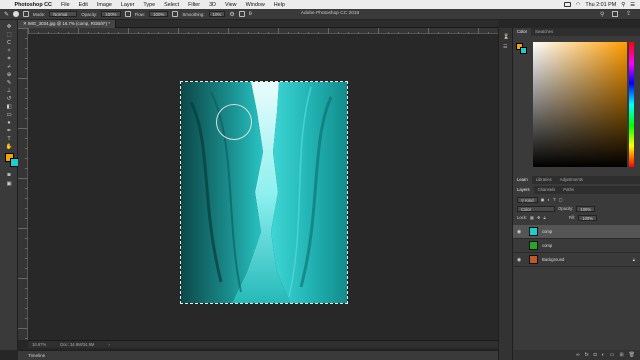 The image size is (640, 360). Describe the element at coordinates (632, 355) in the screenshot. I see `delete-layer-icon: 🗑︎` at that location.